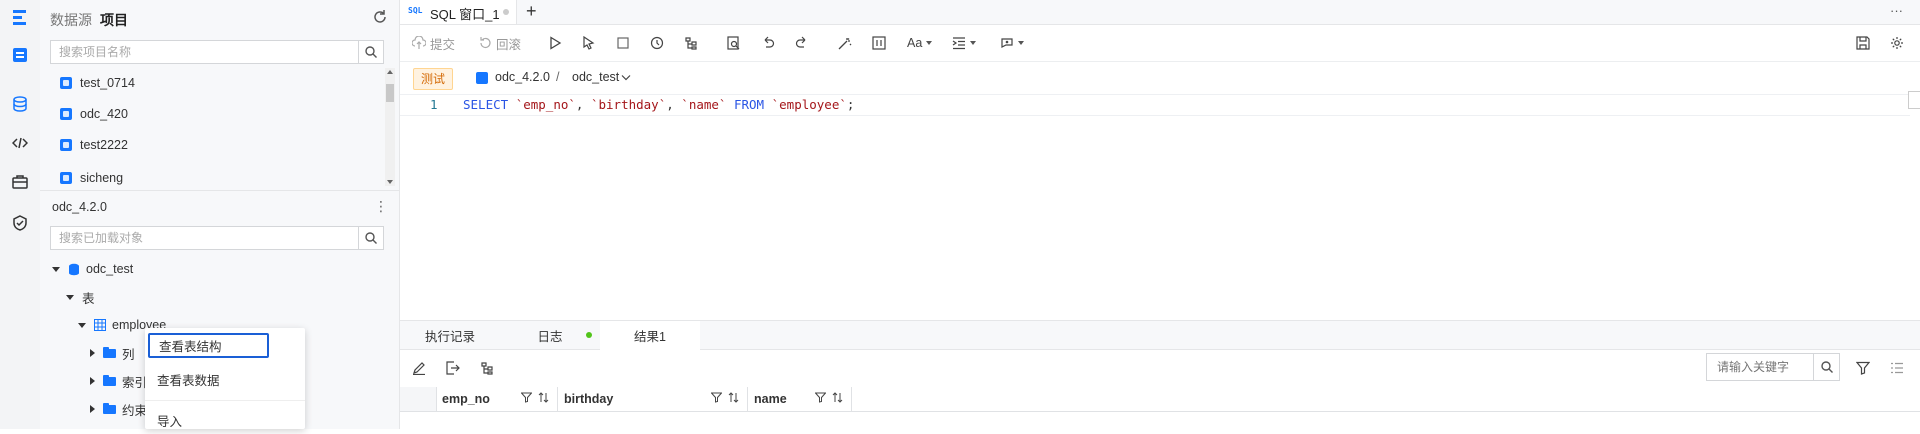  What do you see at coordinates (118, 409) in the screenshot?
I see `tree-node-constraints: 约束` at bounding box center [118, 409].